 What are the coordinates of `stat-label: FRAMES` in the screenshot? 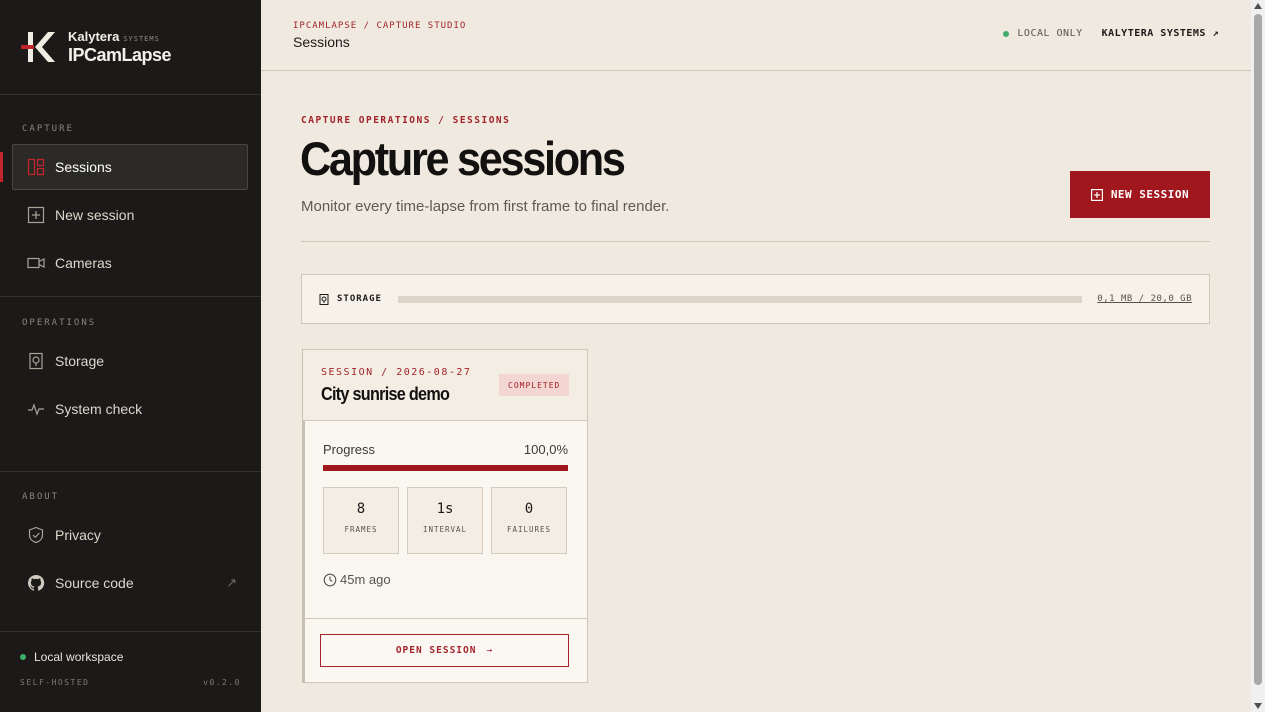 It's located at (361, 529).